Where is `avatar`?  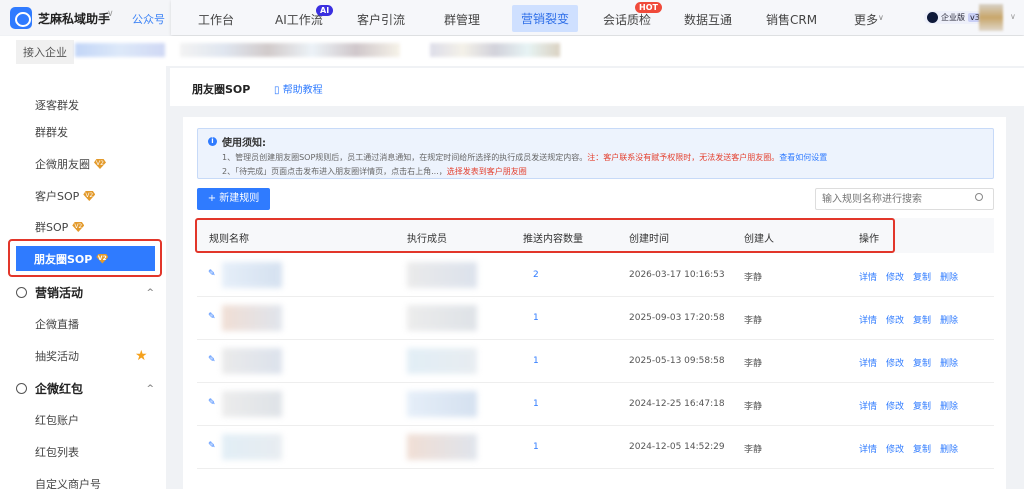 avatar is located at coordinates (991, 17).